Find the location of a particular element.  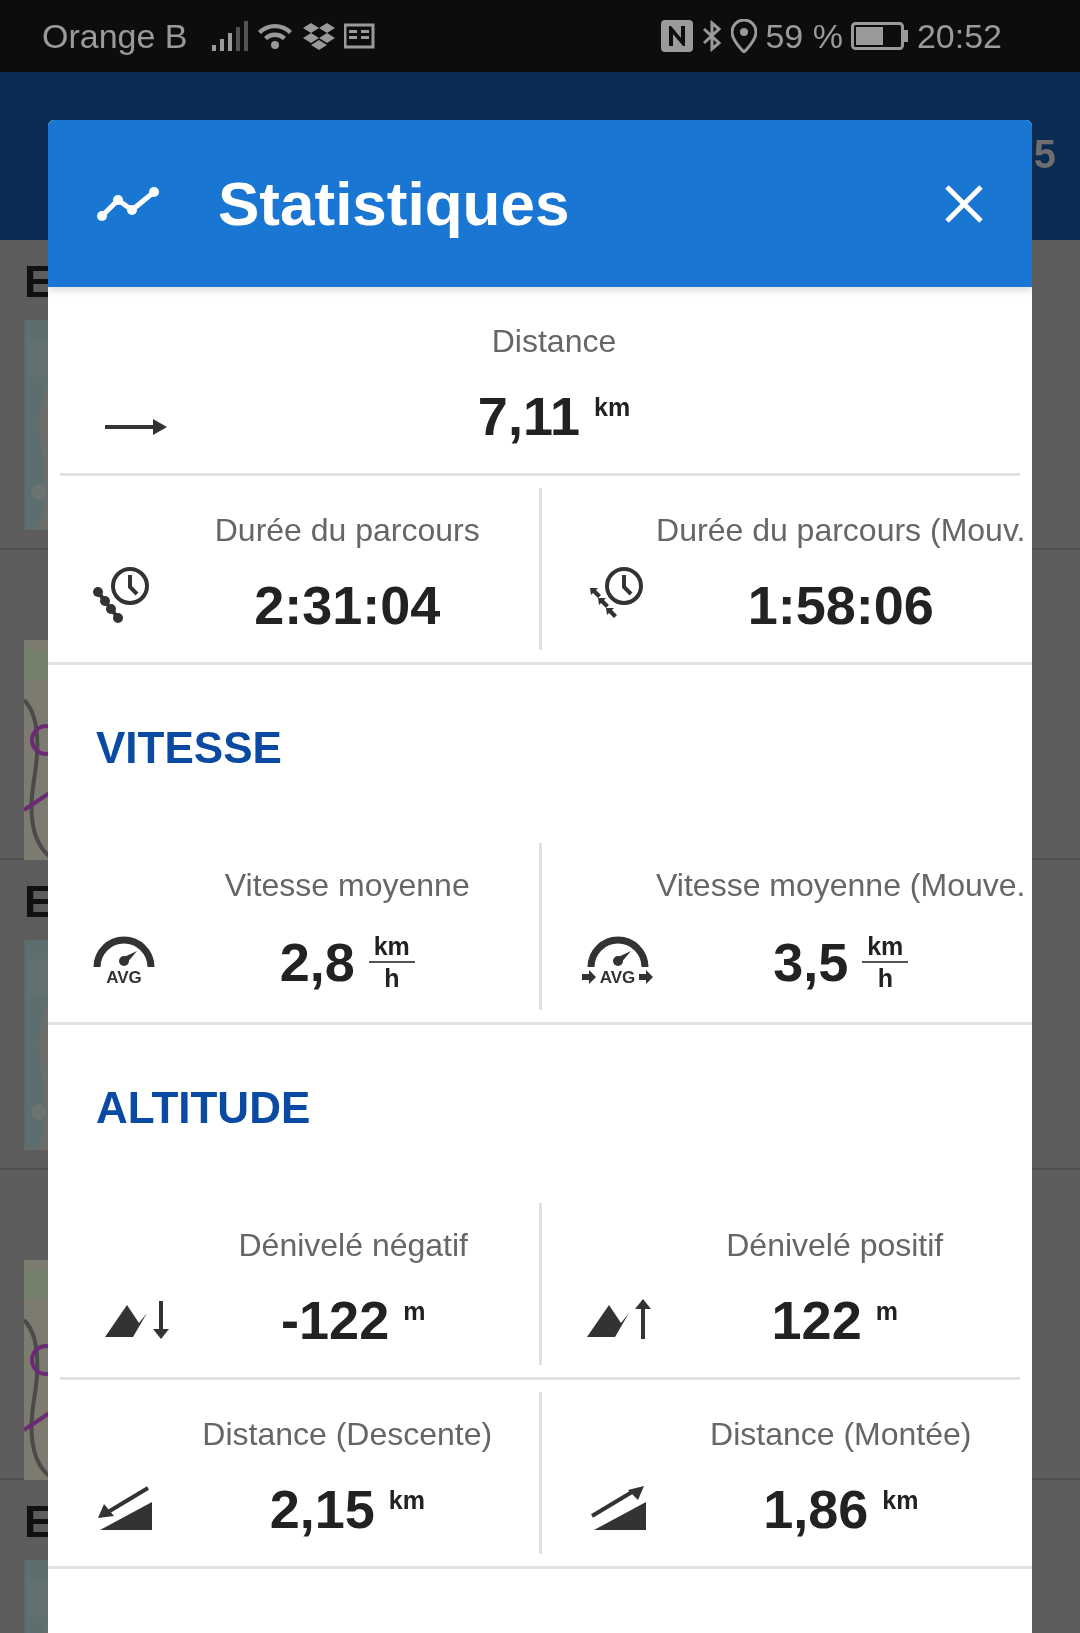

battery-percent: 59 % is located at coordinates (804, 36).